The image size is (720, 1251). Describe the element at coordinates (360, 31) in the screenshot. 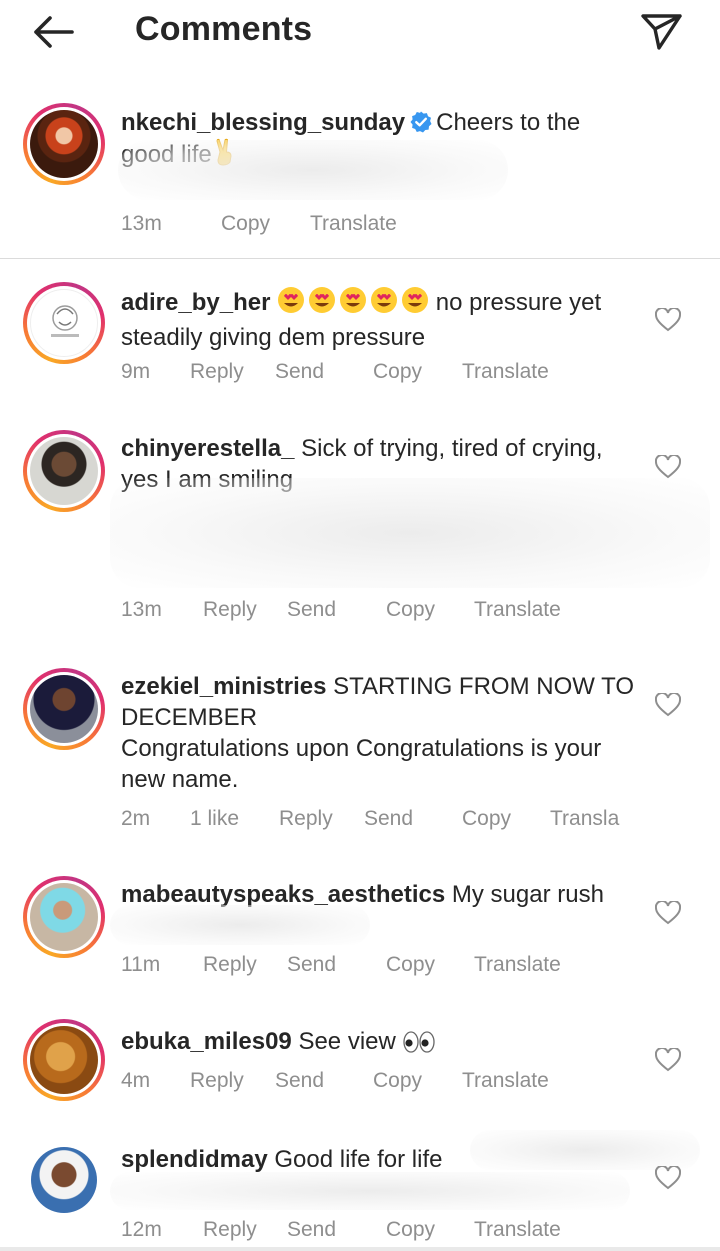

I see `top-bar: Comments` at that location.